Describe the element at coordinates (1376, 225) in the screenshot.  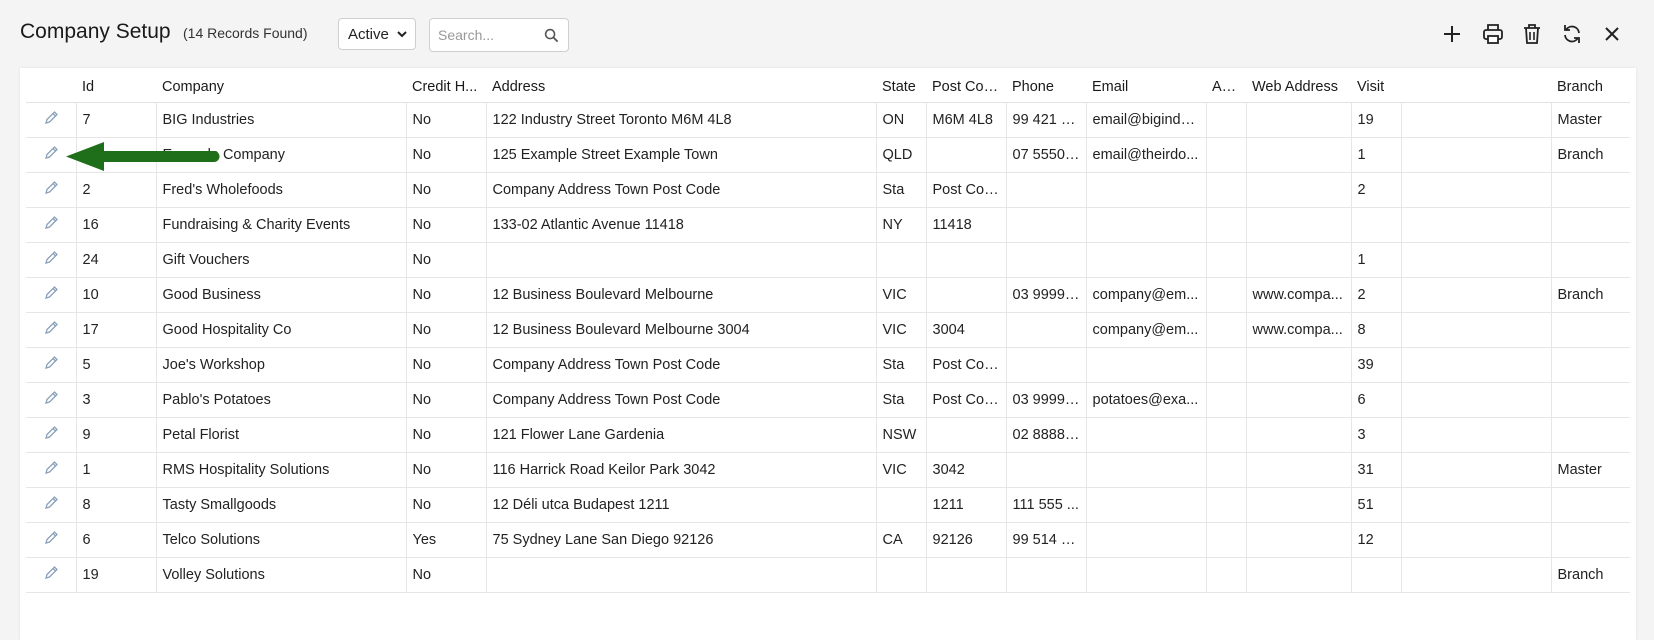
I see `visit-cell` at that location.